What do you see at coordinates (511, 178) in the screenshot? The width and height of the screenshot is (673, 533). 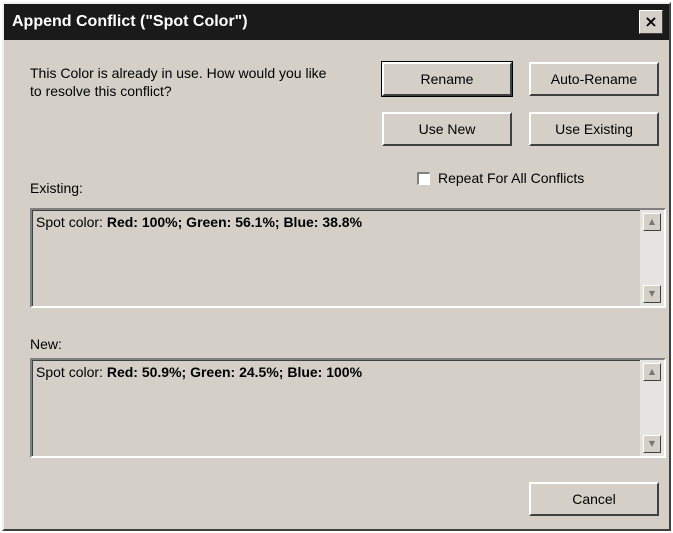 I see `repeat-checkbox-label: Repeat For All Conflicts` at bounding box center [511, 178].